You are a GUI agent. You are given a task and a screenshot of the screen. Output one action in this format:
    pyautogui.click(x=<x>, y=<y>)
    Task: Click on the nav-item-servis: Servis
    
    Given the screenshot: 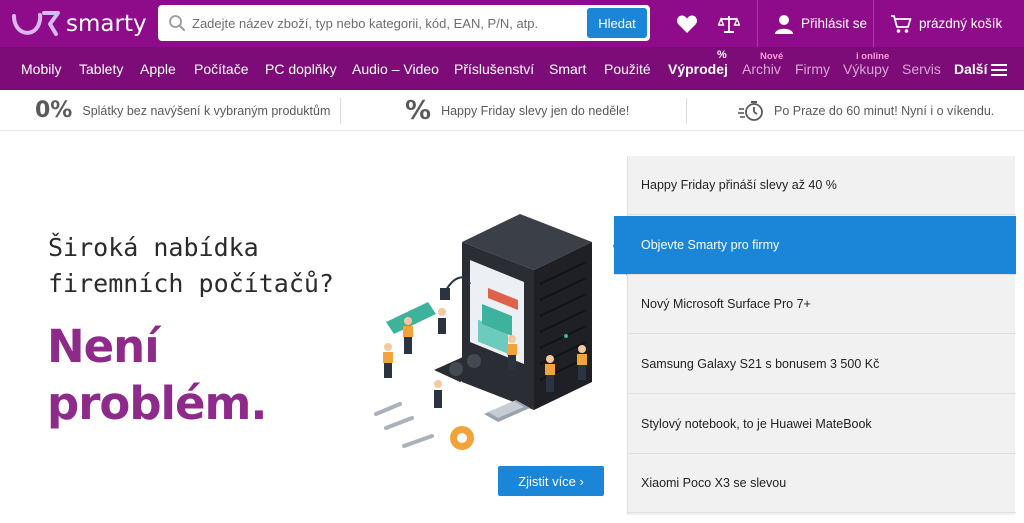 What is the action you would take?
    pyautogui.click(x=921, y=69)
    